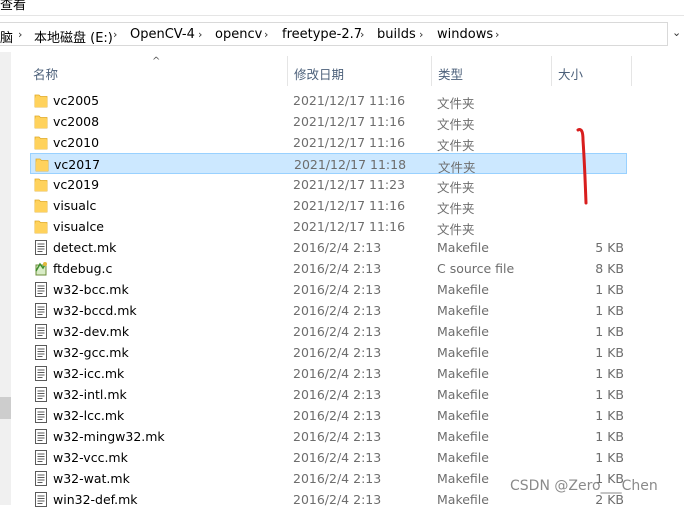  I want to click on file-date: 2021/12/17 11:18, so click(350, 164).